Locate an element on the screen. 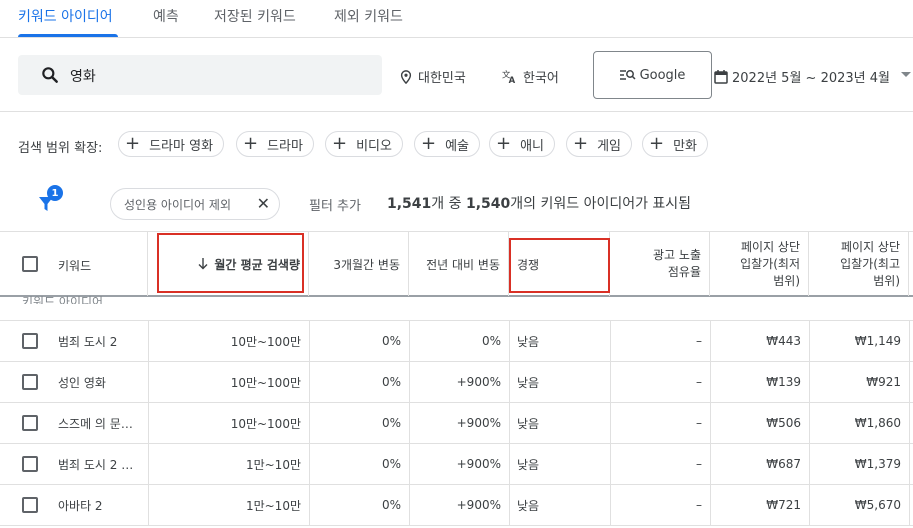 The width and height of the screenshot is (913, 528). header-bid-high-label: 페이지 상단 입찰가(최고 범위) is located at coordinates (870, 263).